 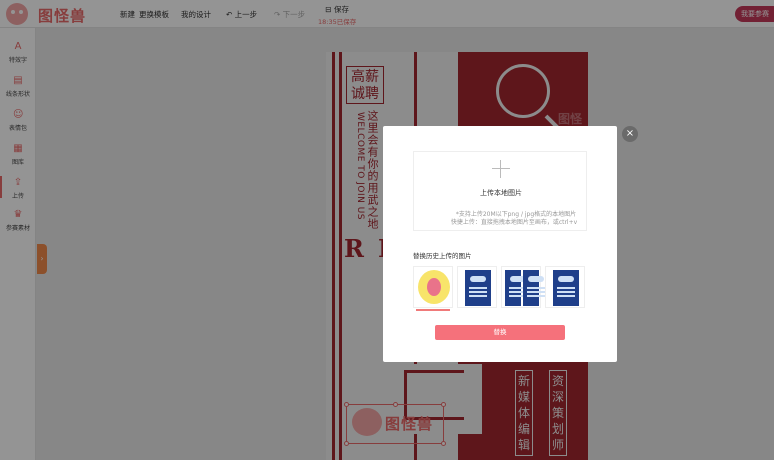 What do you see at coordinates (630, 134) in the screenshot?
I see `close-icon: ×` at bounding box center [630, 134].